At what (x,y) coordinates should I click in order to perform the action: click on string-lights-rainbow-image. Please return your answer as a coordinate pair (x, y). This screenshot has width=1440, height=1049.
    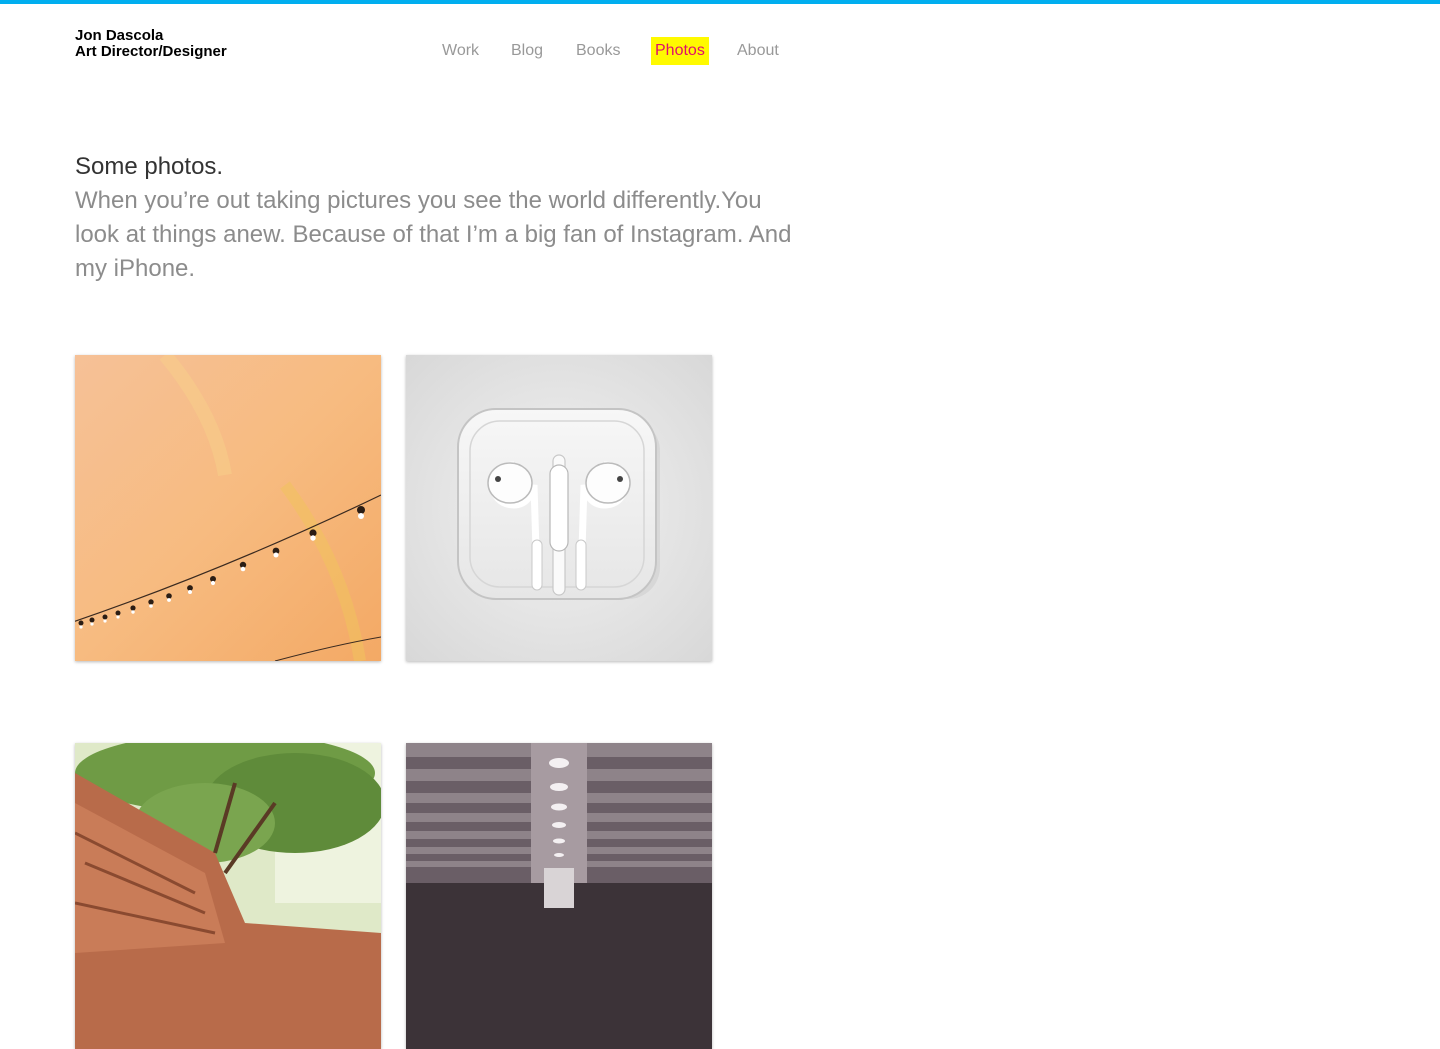
    Looking at the image, I should click on (228, 508).